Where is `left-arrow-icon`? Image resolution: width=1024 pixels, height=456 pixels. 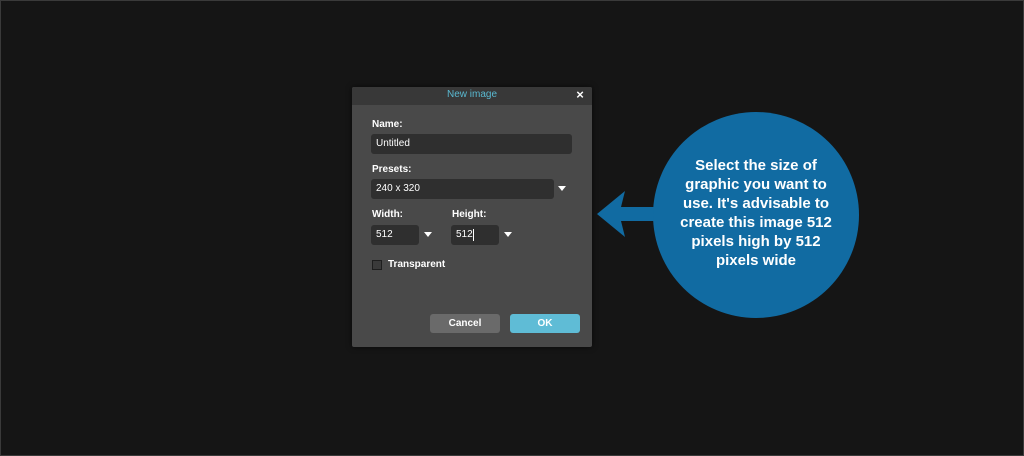
left-arrow-icon is located at coordinates (629, 214).